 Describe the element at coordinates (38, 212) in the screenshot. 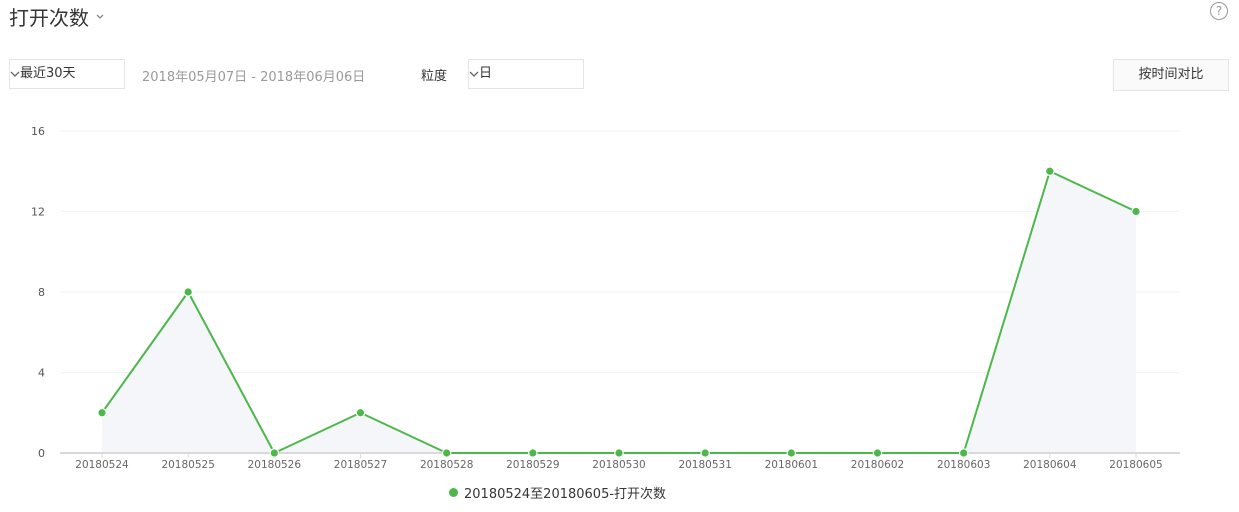

I see `y-tick-label: 12` at that location.